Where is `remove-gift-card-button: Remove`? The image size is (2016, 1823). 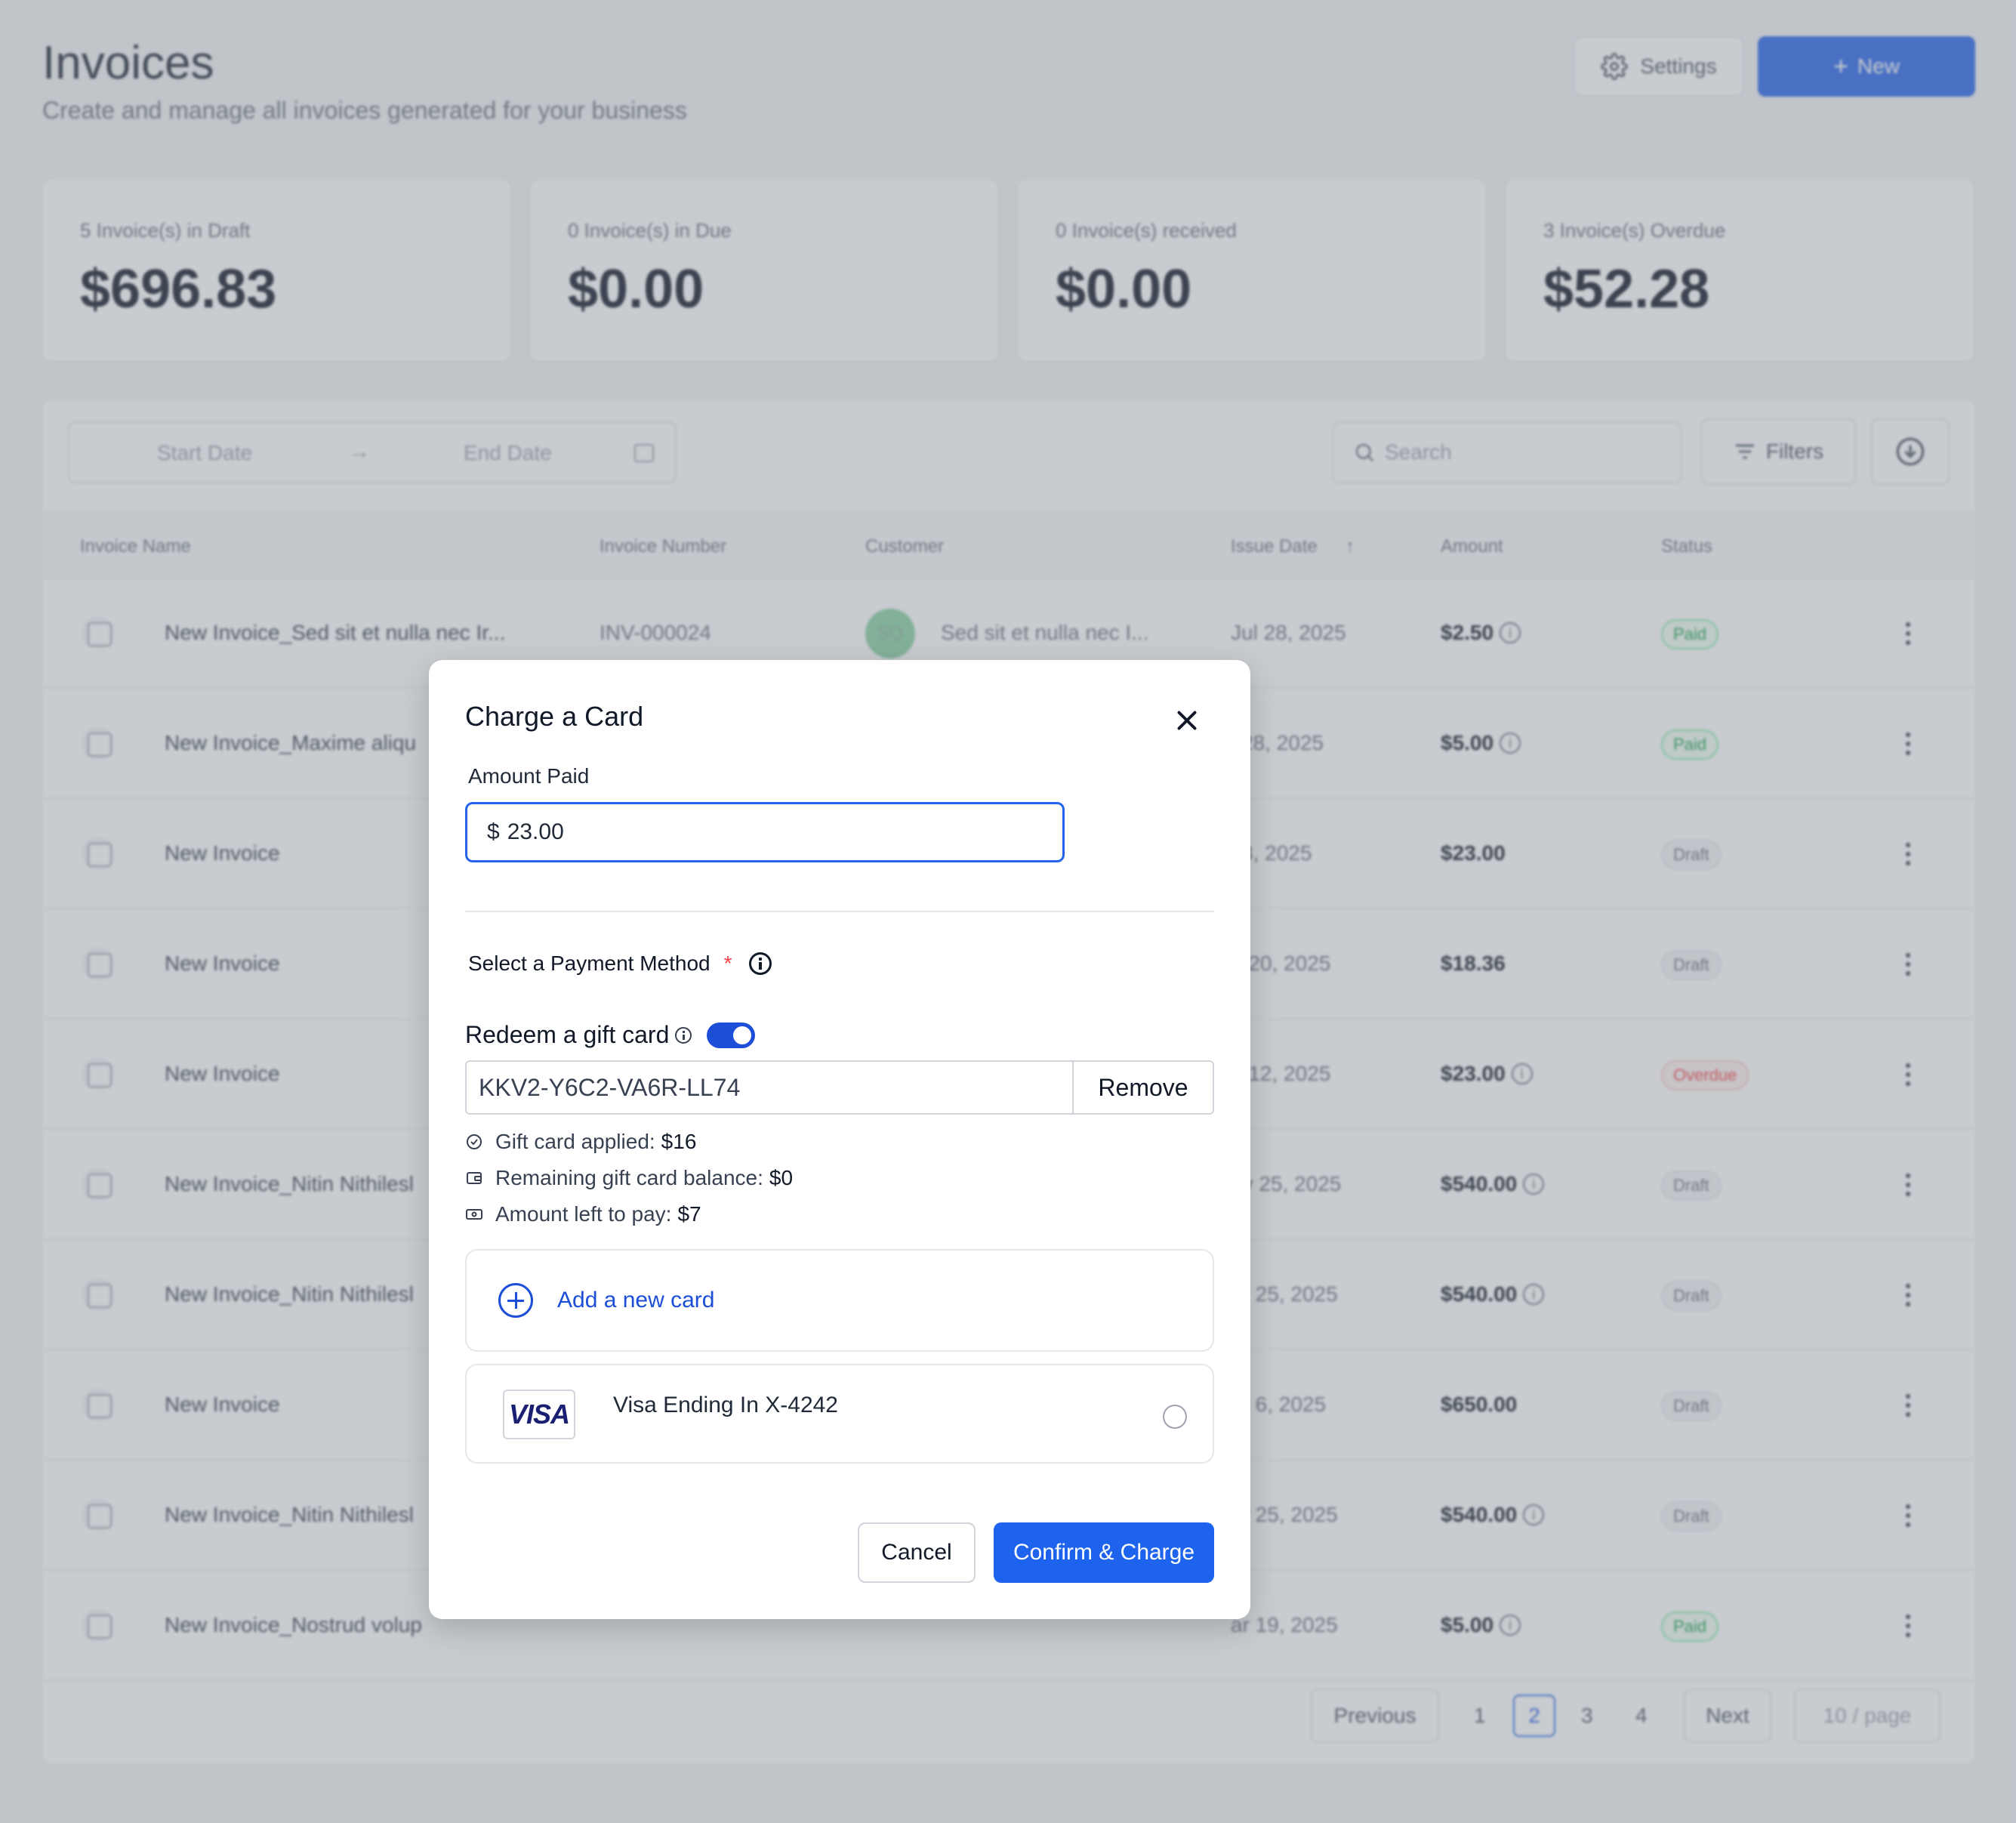
remove-gift-card-button: Remove is located at coordinates (1142, 1087).